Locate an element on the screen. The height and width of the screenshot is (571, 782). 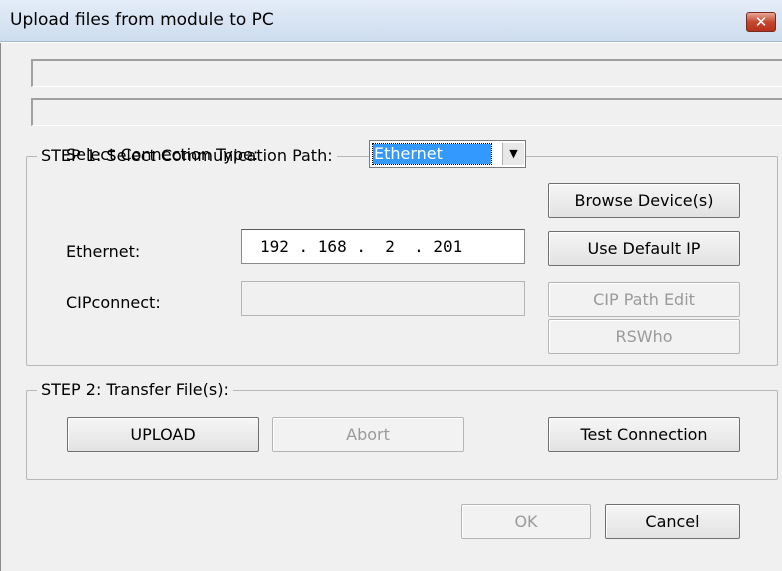
abort-button: Abort is located at coordinates (368, 434).